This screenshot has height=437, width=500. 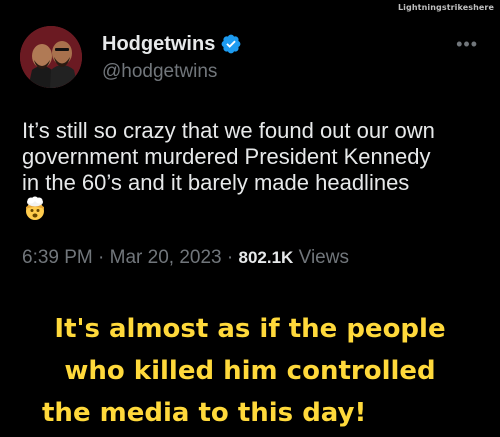 I want to click on caption-line: who killed him controlled, so click(x=250, y=371).